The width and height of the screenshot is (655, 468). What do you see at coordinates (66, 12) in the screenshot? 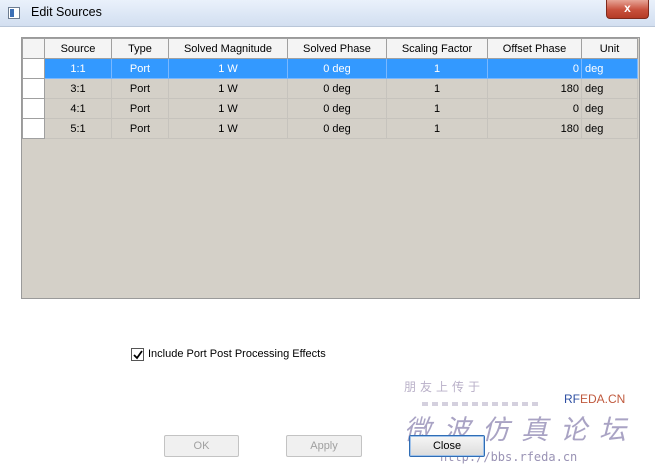
I see `window-title: Edit Sources` at bounding box center [66, 12].